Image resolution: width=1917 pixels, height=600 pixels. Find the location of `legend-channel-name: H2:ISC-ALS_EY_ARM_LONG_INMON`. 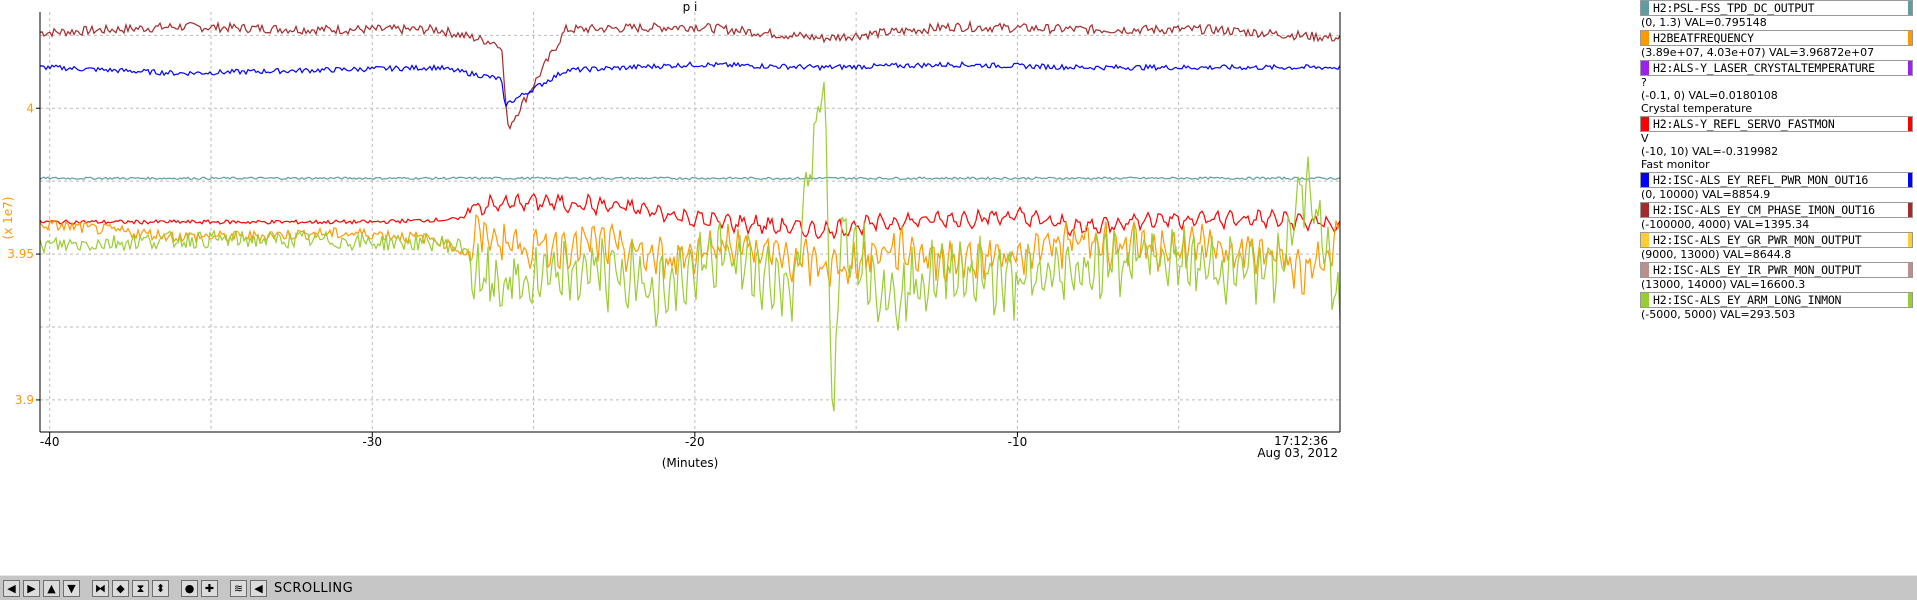

legend-channel-name: H2:ISC-ALS_EY_ARM_LONG_INMON is located at coordinates (1776, 300).